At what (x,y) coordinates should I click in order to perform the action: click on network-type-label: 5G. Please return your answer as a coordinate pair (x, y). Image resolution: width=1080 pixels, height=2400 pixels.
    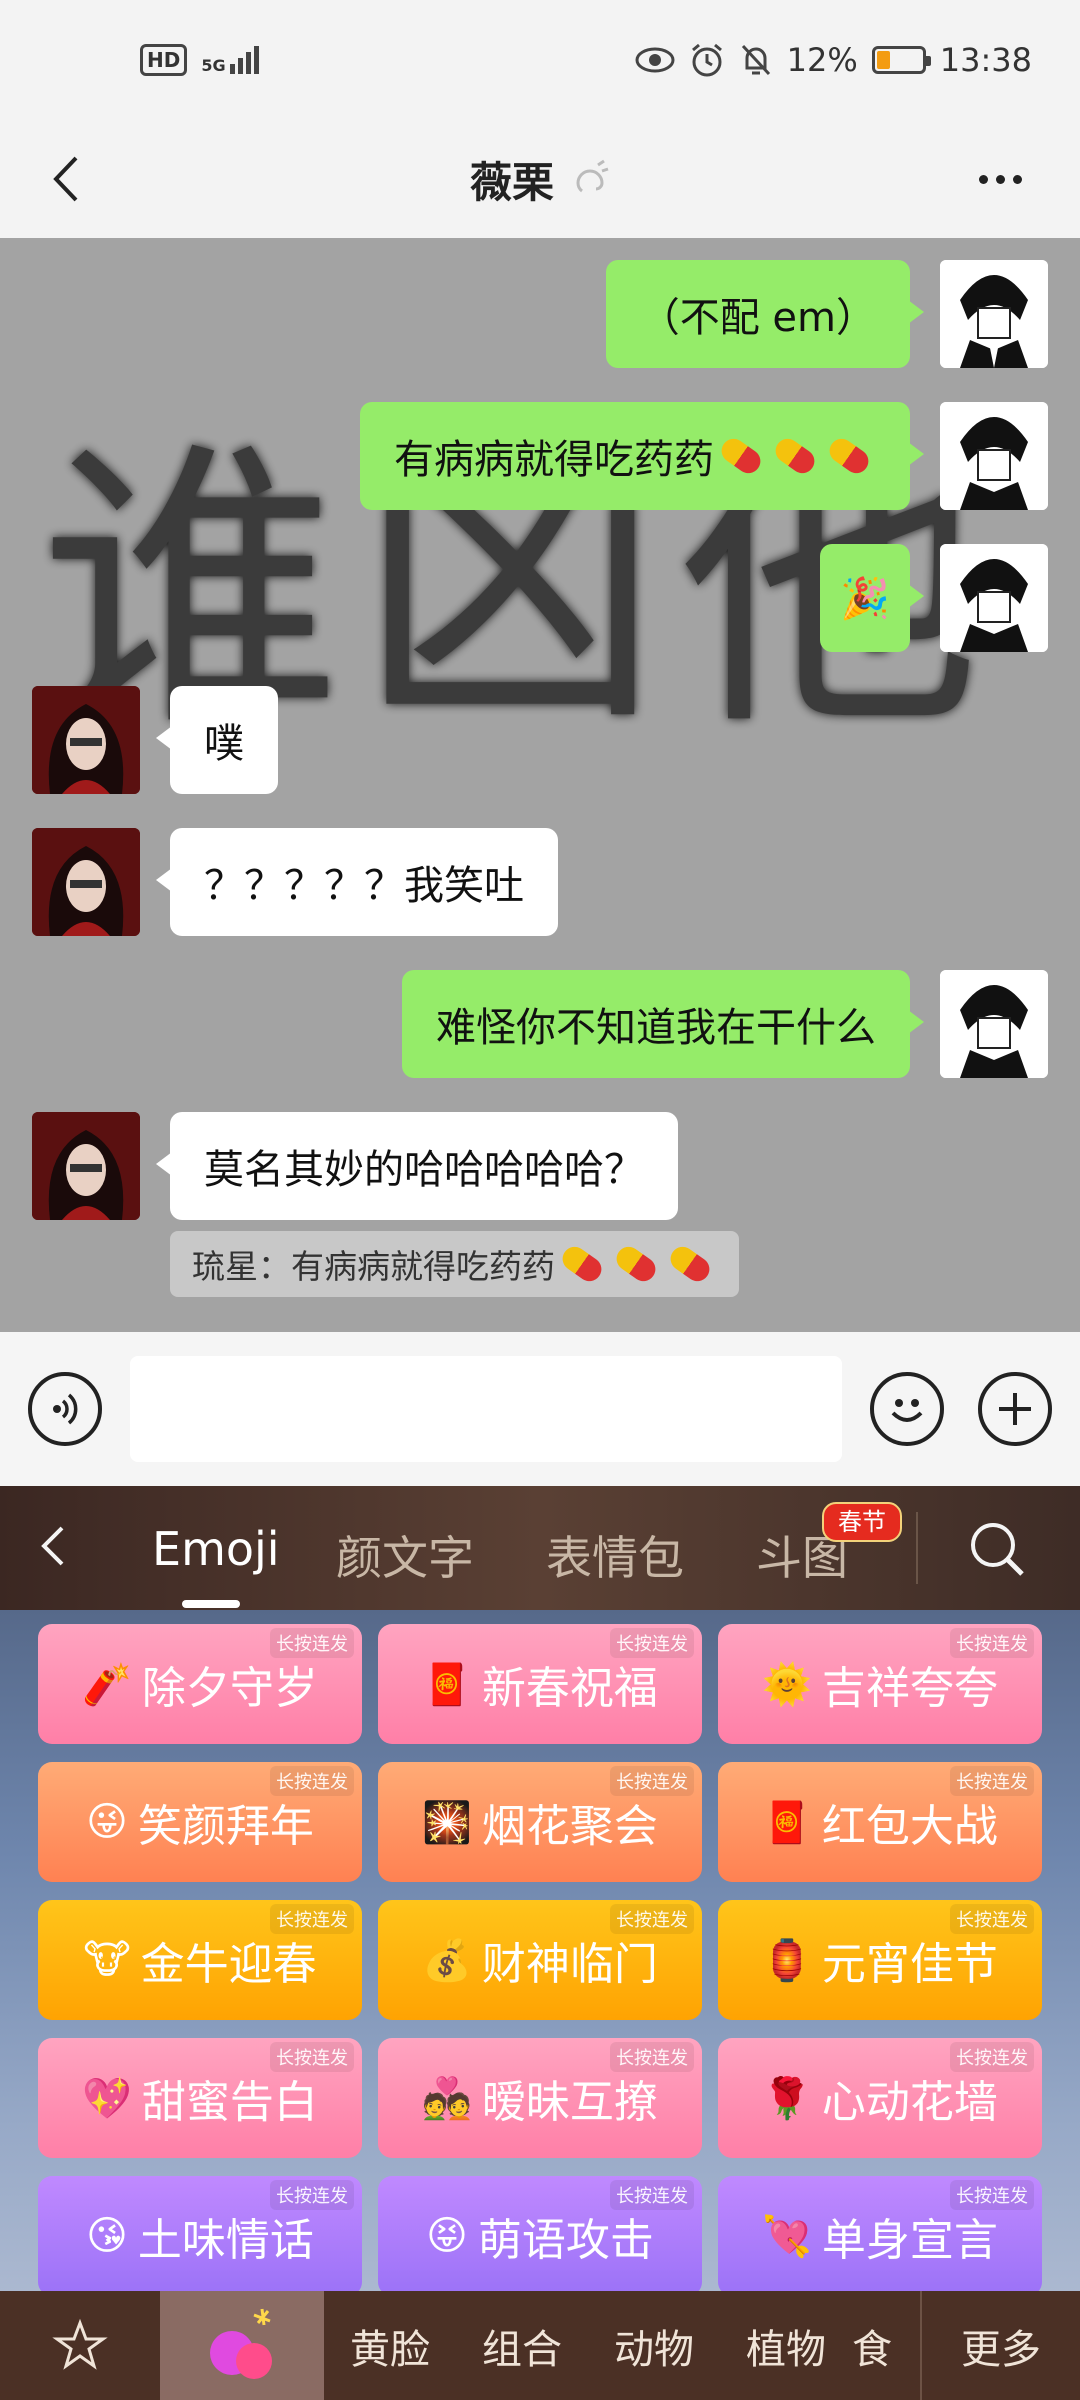
    Looking at the image, I should click on (213, 65).